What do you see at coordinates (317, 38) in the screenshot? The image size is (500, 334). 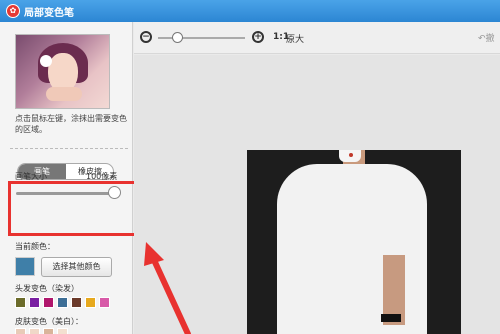 I see `zoom-toolbar: − + 1:1 原大 ↶撤` at bounding box center [317, 38].